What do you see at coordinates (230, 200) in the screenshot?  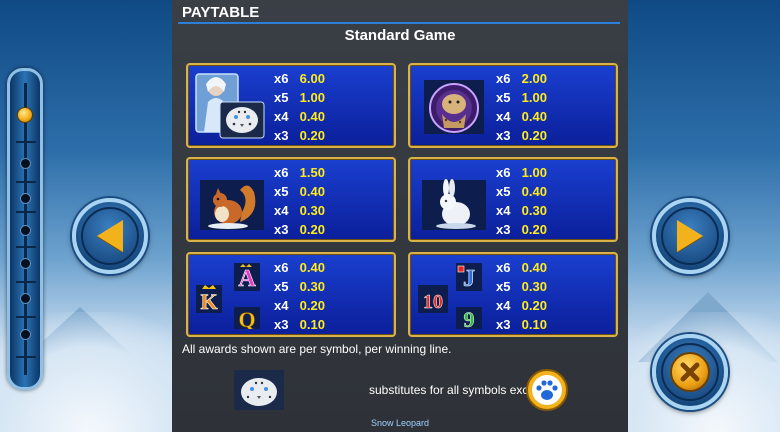 I see `squirrel-icon` at bounding box center [230, 200].